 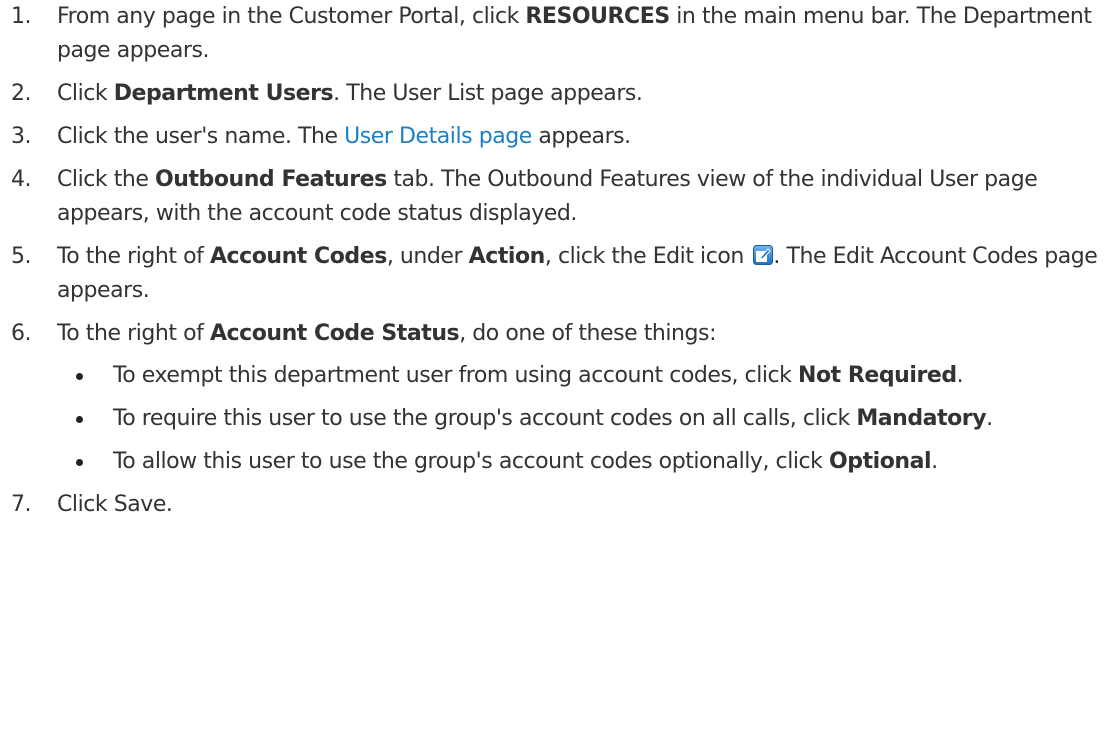 What do you see at coordinates (877, 375) in the screenshot?
I see `option-not-required: Not Required` at bounding box center [877, 375].